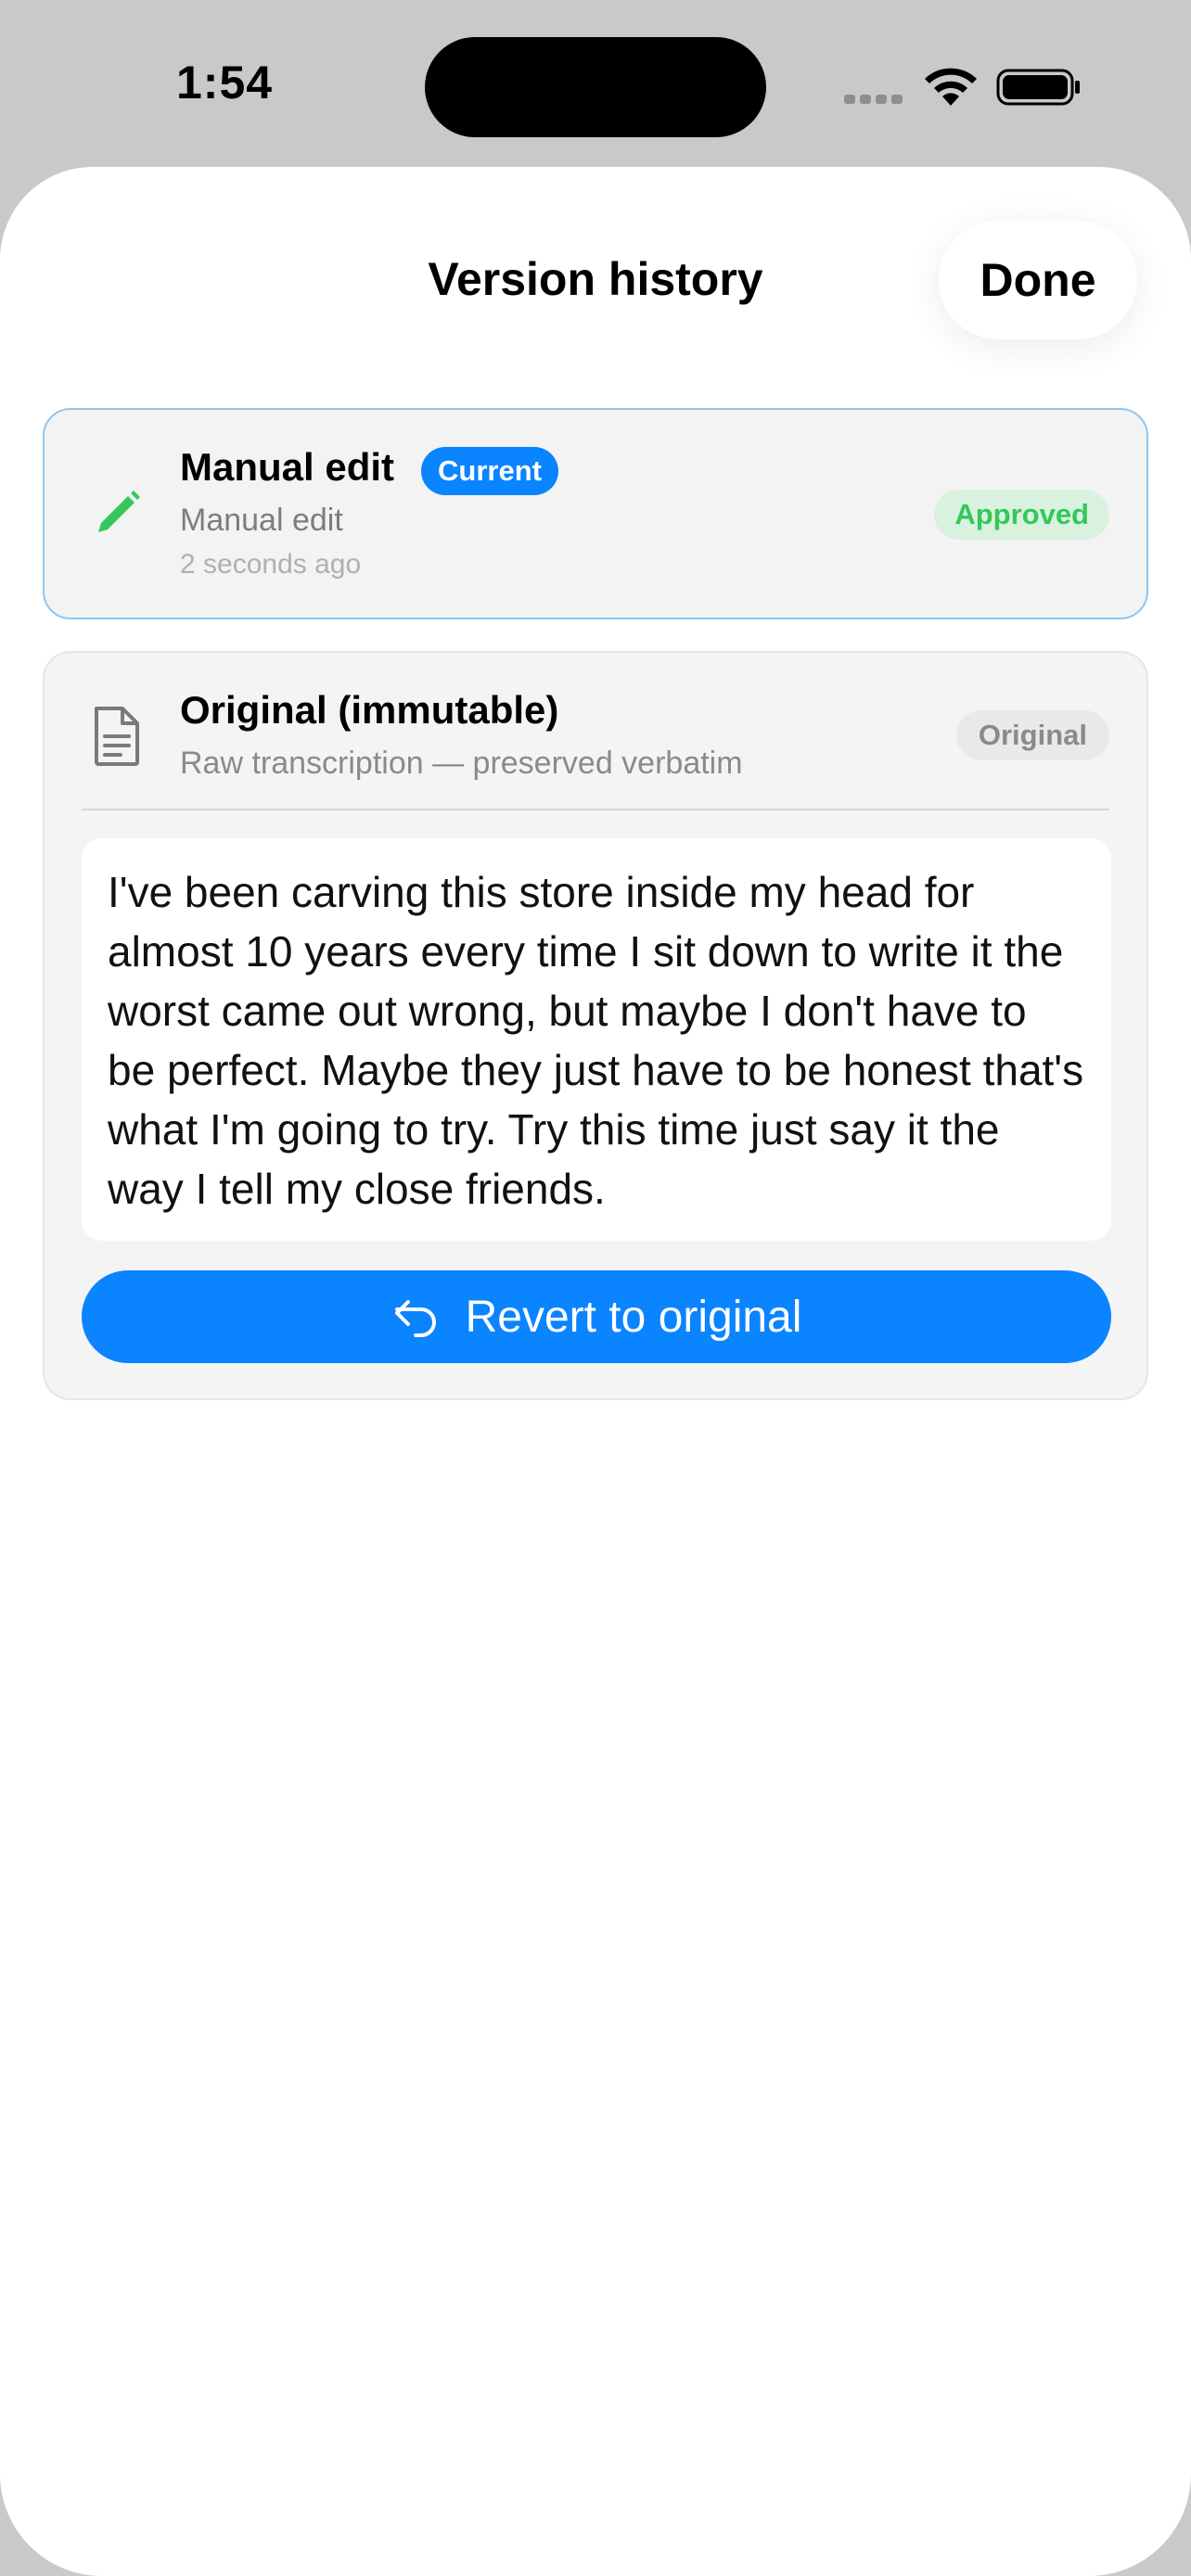 The width and height of the screenshot is (1191, 2576). Describe the element at coordinates (633, 1317) in the screenshot. I see `revert-button-label: Revert to original` at that location.